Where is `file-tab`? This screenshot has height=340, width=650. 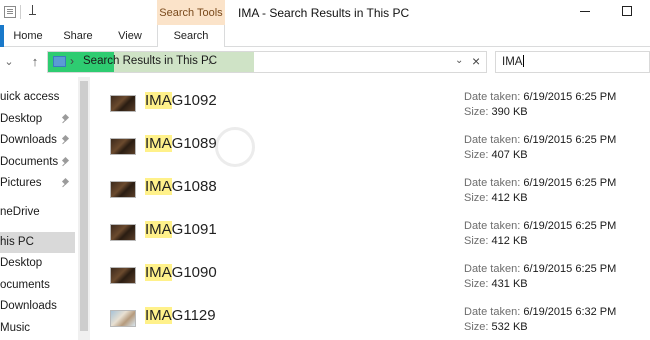 file-tab is located at coordinates (2, 36).